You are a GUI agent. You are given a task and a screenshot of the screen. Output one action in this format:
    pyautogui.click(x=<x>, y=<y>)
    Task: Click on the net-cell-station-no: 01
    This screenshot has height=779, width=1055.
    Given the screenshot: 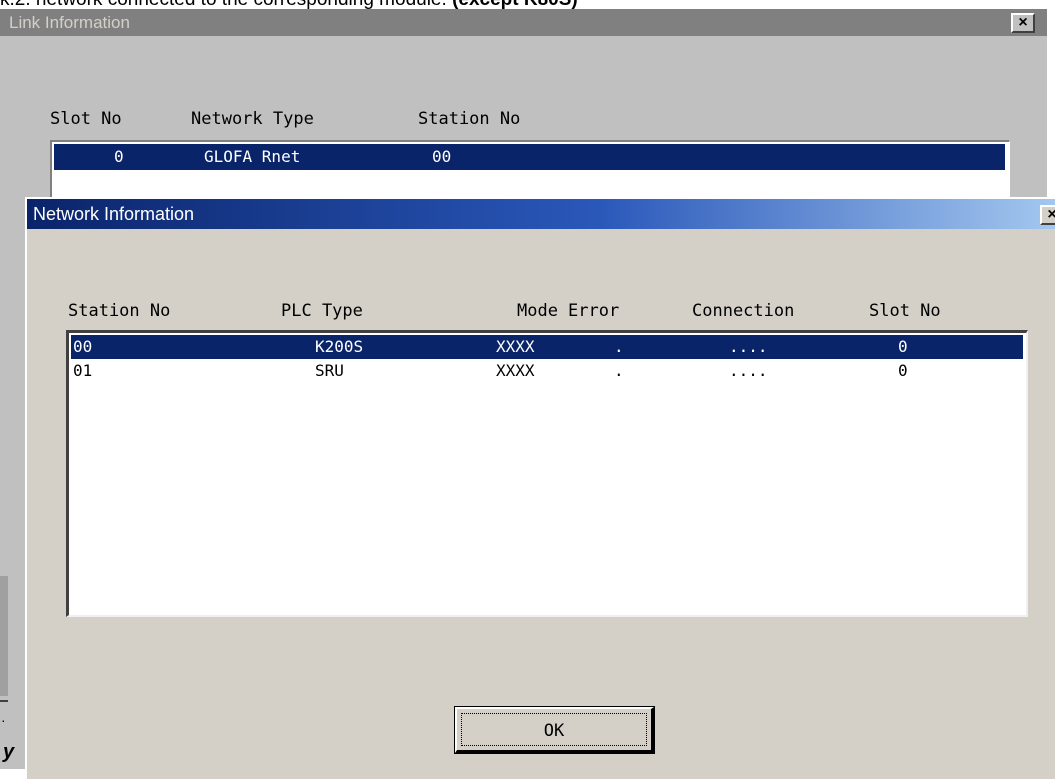 What is the action you would take?
    pyautogui.click(x=83, y=370)
    